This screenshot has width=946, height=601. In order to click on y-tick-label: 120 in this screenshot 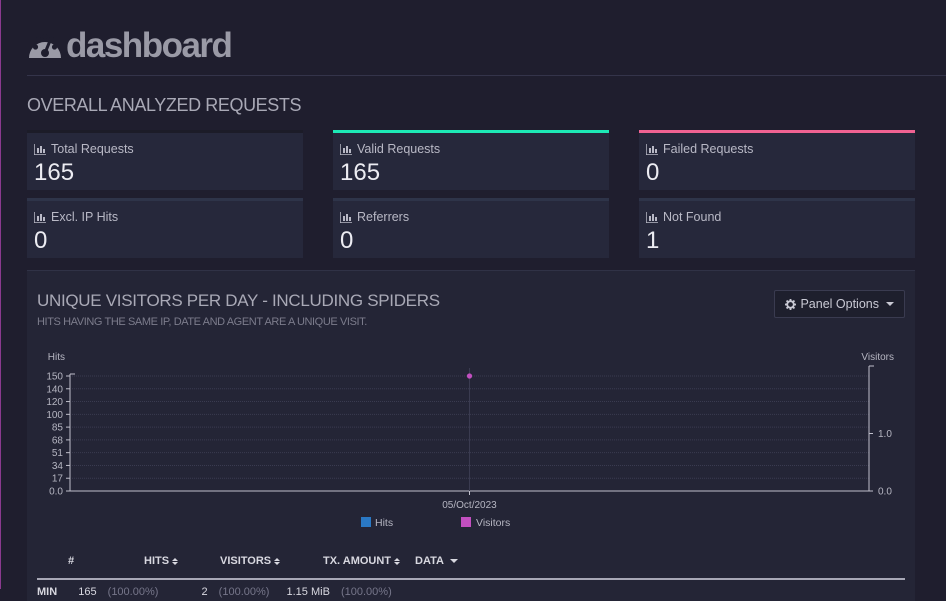, I will do `click(54, 402)`.